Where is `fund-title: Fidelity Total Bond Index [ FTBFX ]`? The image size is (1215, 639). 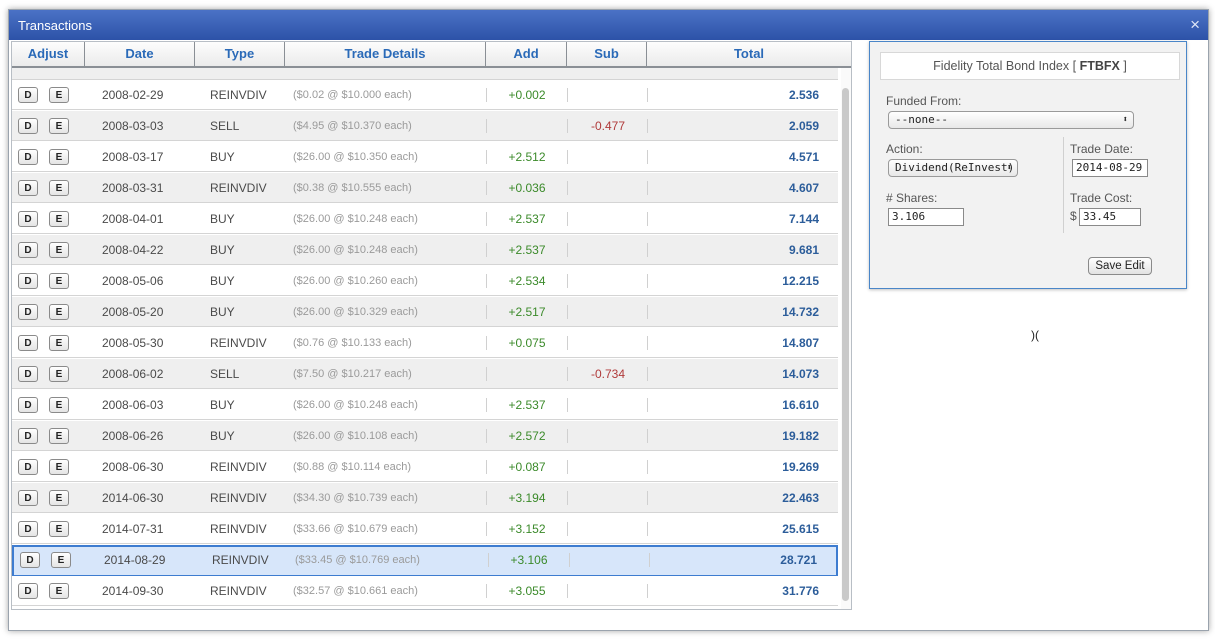
fund-title: Fidelity Total Bond Index [ FTBFX ] is located at coordinates (1030, 66).